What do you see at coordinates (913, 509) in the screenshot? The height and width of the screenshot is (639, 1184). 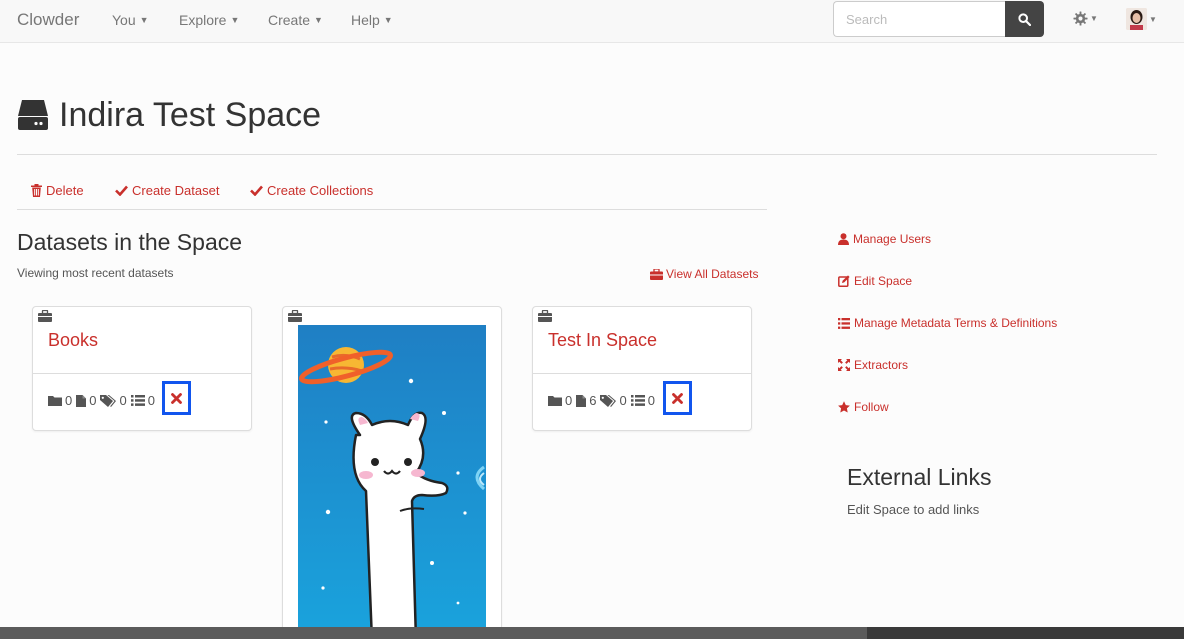 I see `external-links-subtitle: Edit Space to add links` at bounding box center [913, 509].